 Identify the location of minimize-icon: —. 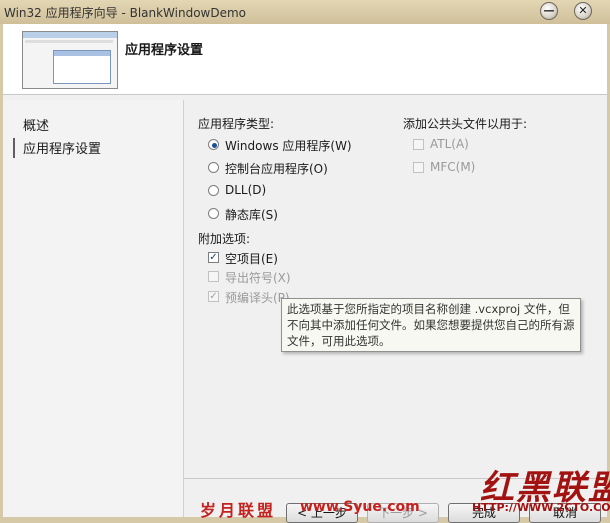
(549, 10).